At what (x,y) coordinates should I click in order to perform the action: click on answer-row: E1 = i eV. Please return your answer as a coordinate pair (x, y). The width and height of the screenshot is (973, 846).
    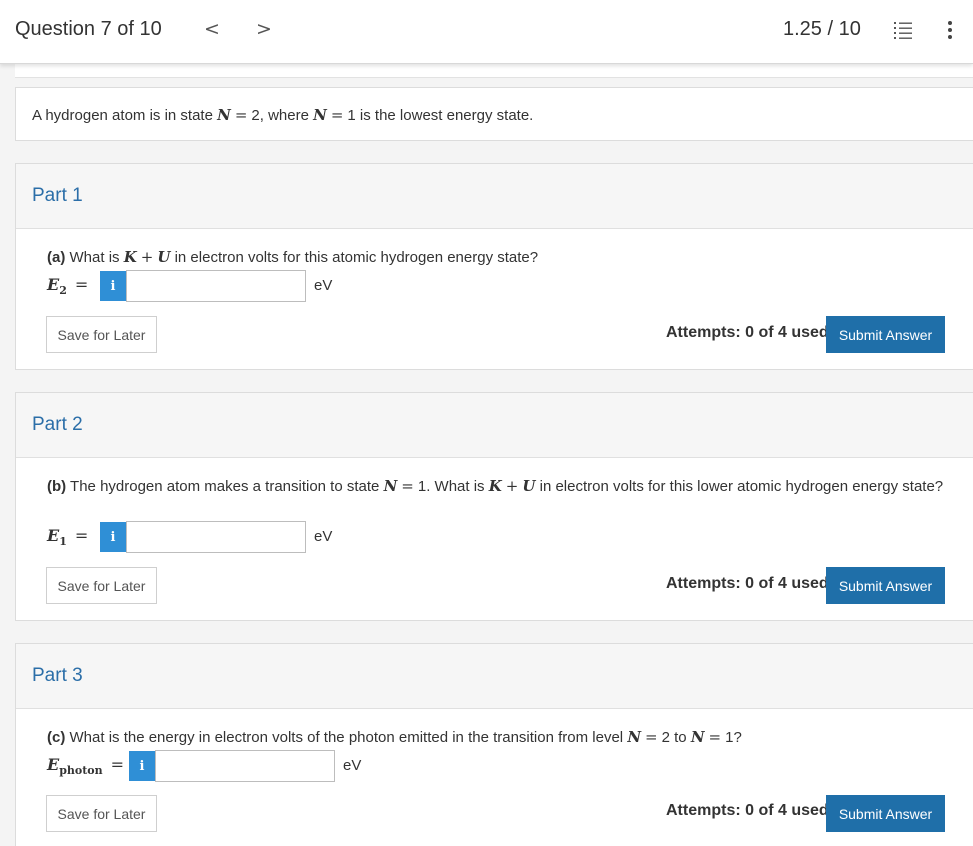
    Looking at the image, I should click on (347, 536).